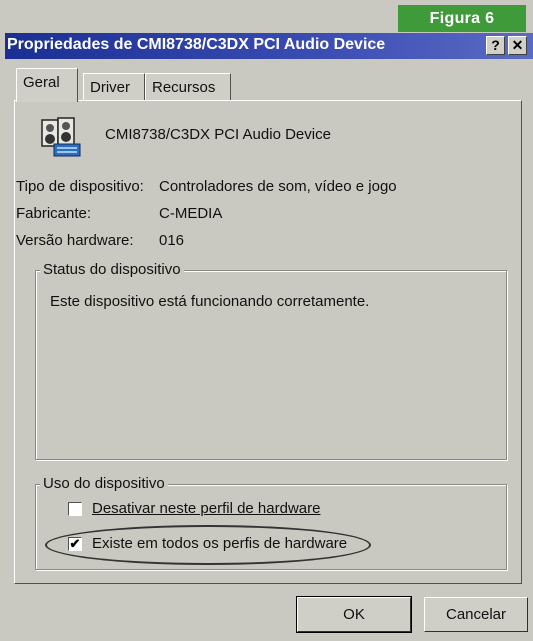 The image size is (533, 641). I want to click on figure-label: Figura 6, so click(462, 18).